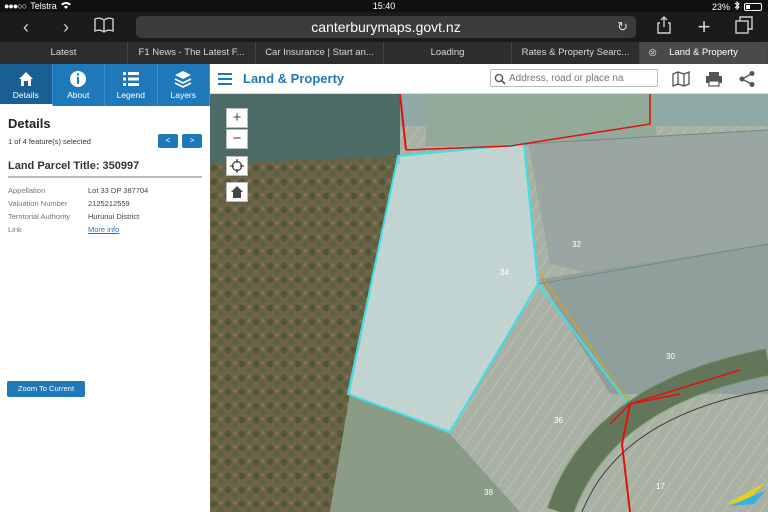 The image size is (768, 512). I want to click on parcel-number: 38, so click(488, 492).